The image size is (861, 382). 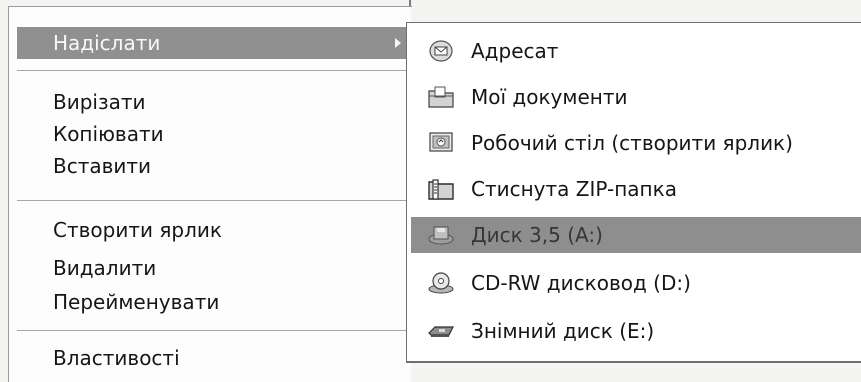 What do you see at coordinates (563, 331) in the screenshot?
I see `submenu-item-label: Знімний диск (E:)` at bounding box center [563, 331].